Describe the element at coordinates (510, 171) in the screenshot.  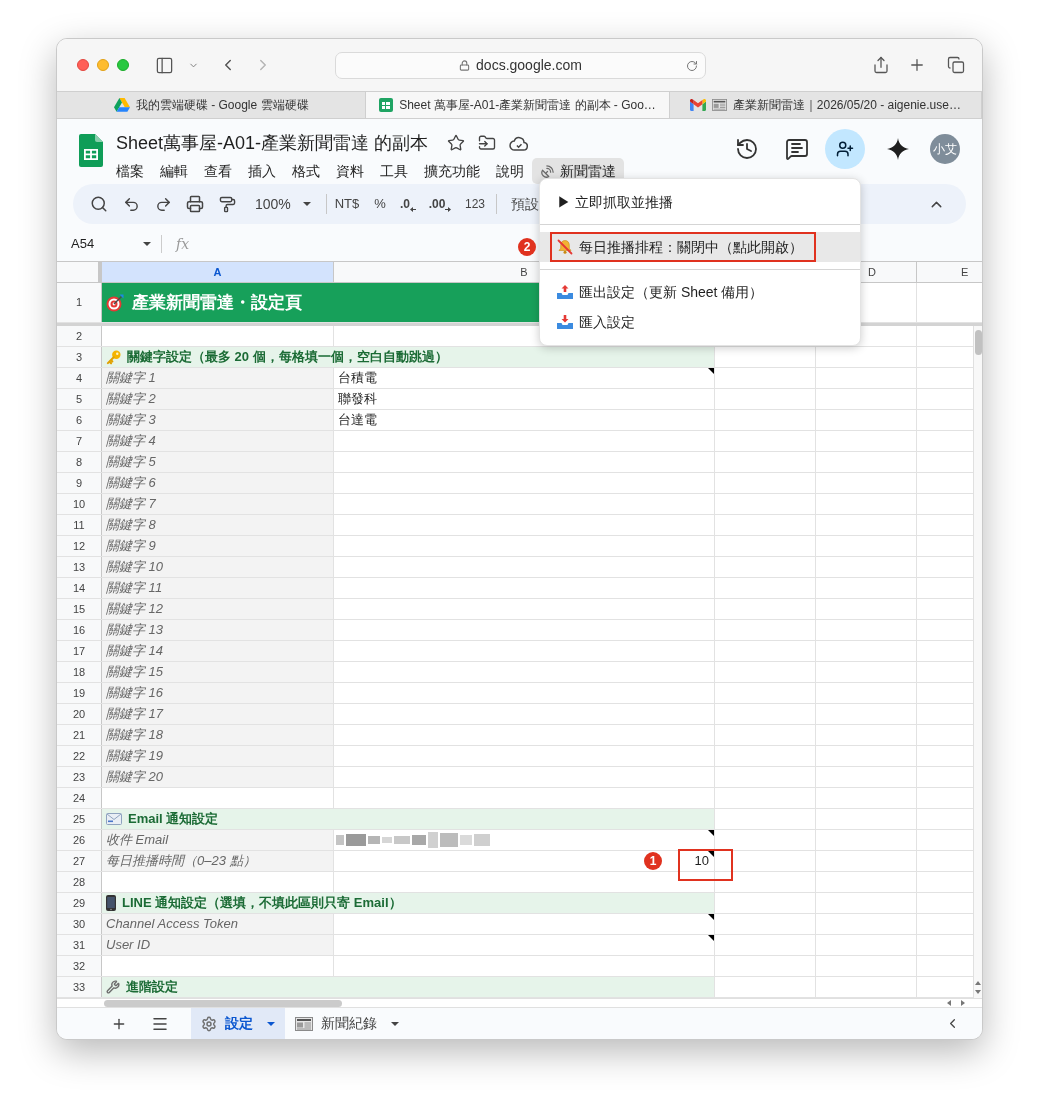
I see `menu-item: 說明` at that location.